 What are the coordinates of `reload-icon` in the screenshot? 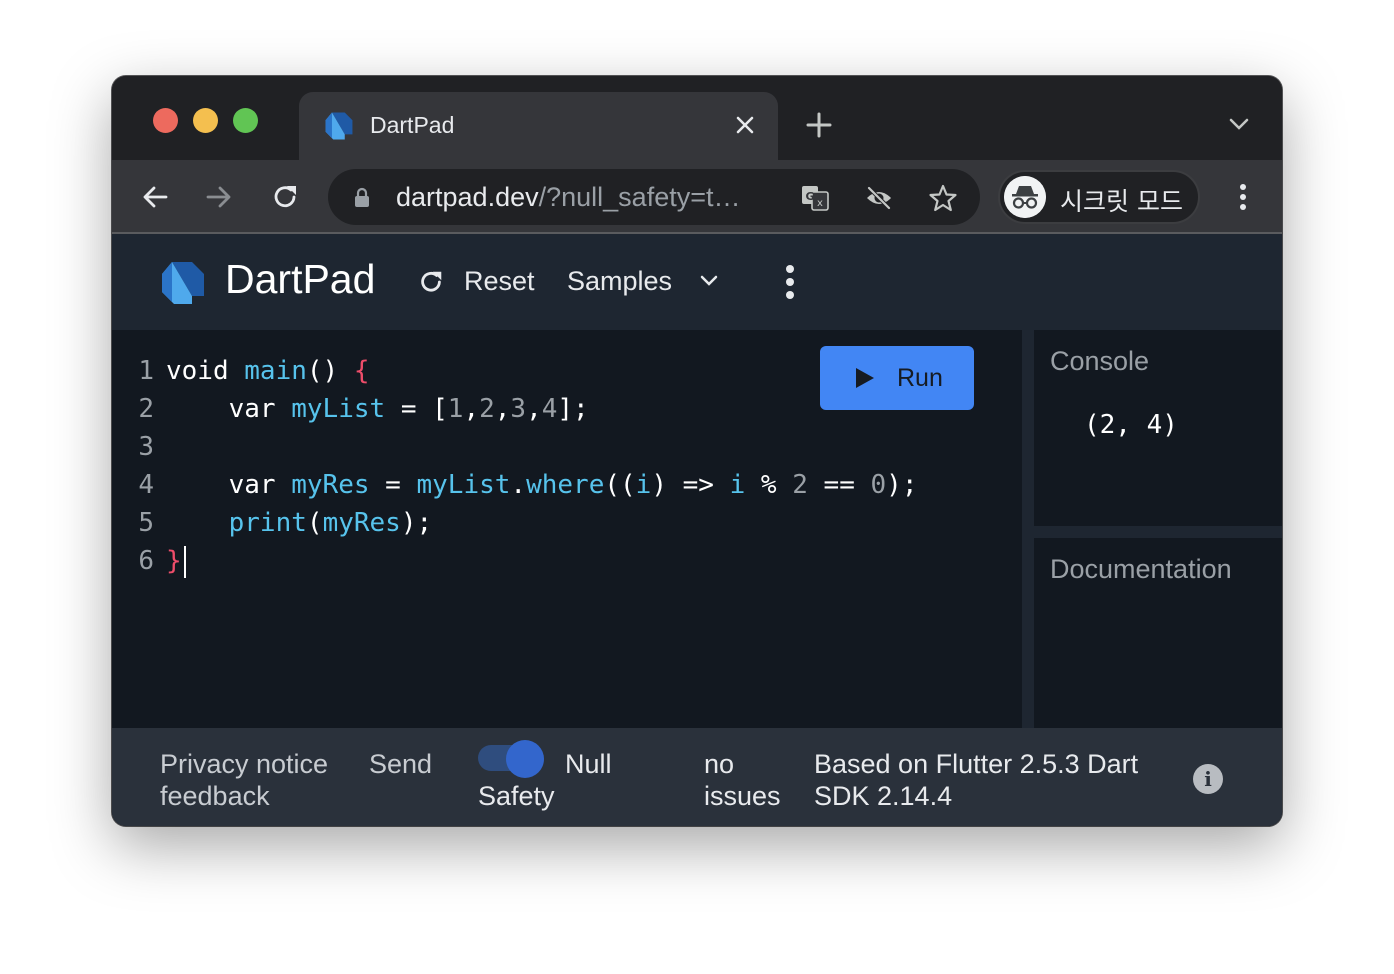 It's located at (285, 197).